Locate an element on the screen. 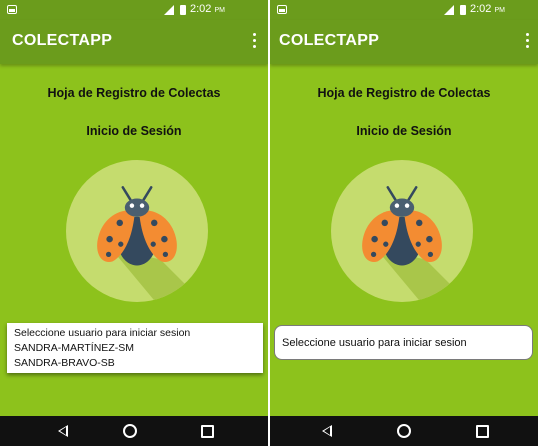 The image size is (538, 446). user-list-prompt: Seleccione usuario para iniciar sesion is located at coordinates (102, 333).